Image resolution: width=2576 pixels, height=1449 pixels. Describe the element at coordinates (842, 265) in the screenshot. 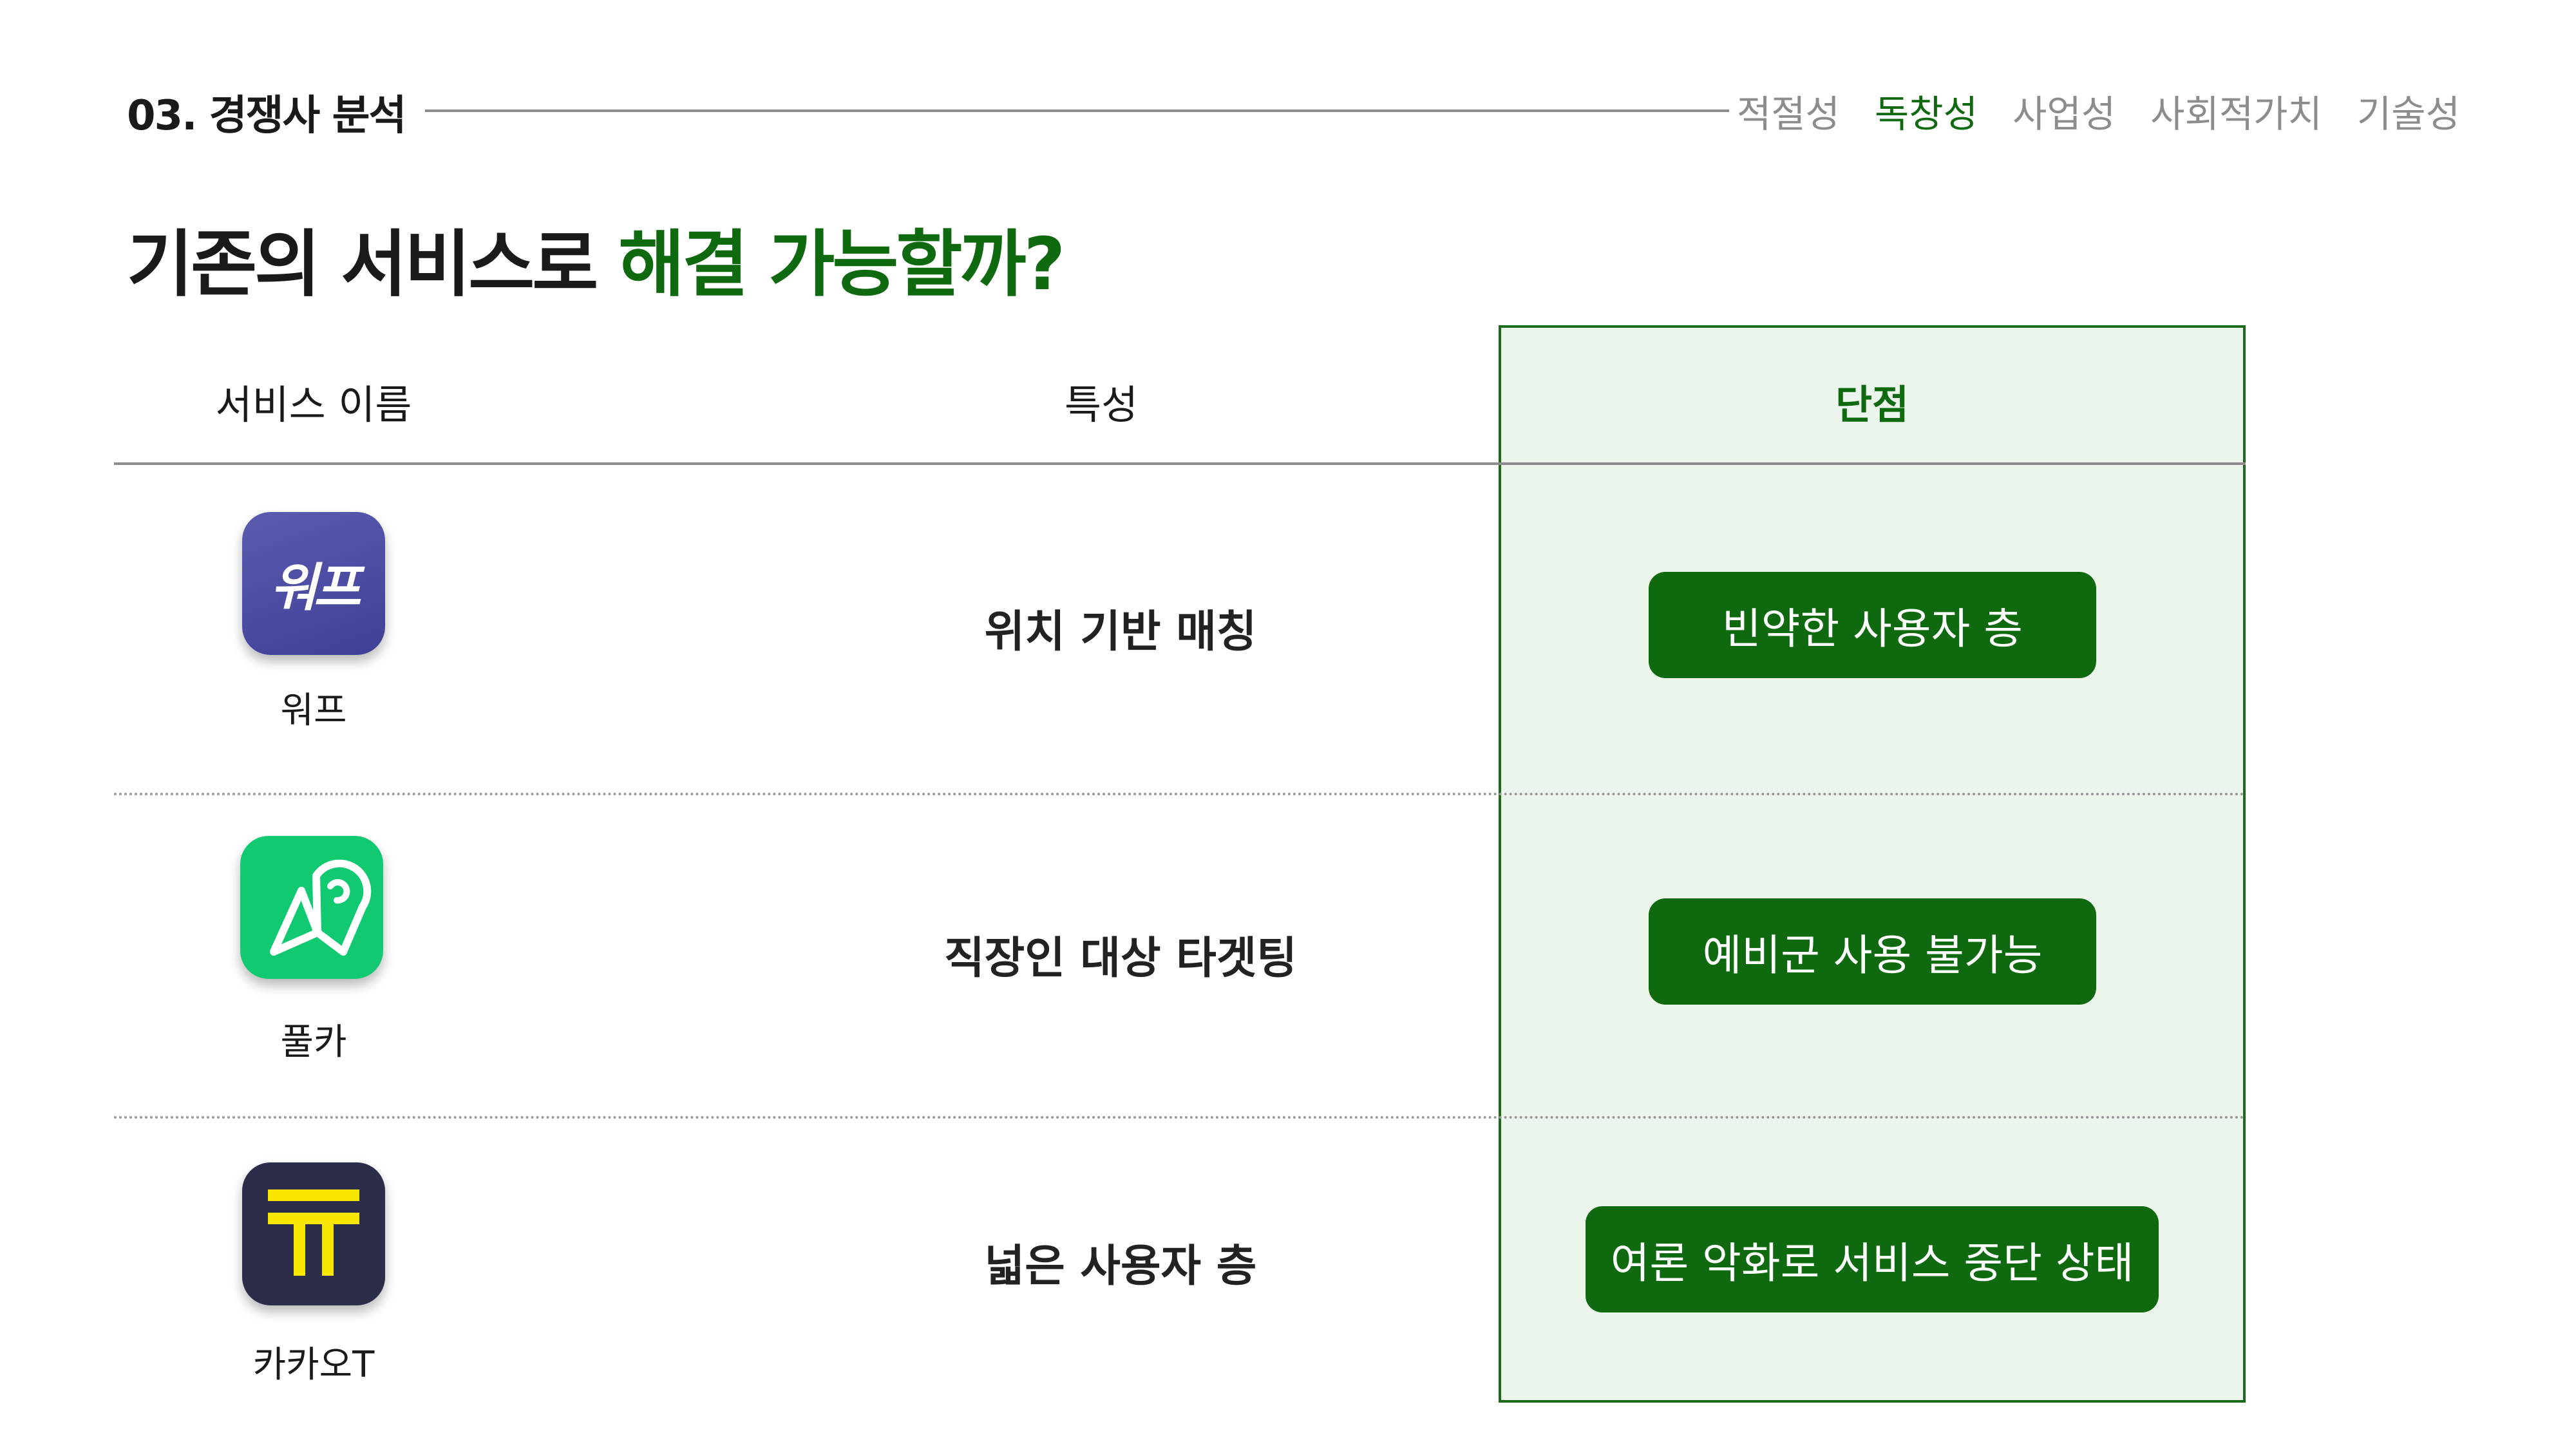

I see `title-highlight: 해결 가능할까?` at that location.